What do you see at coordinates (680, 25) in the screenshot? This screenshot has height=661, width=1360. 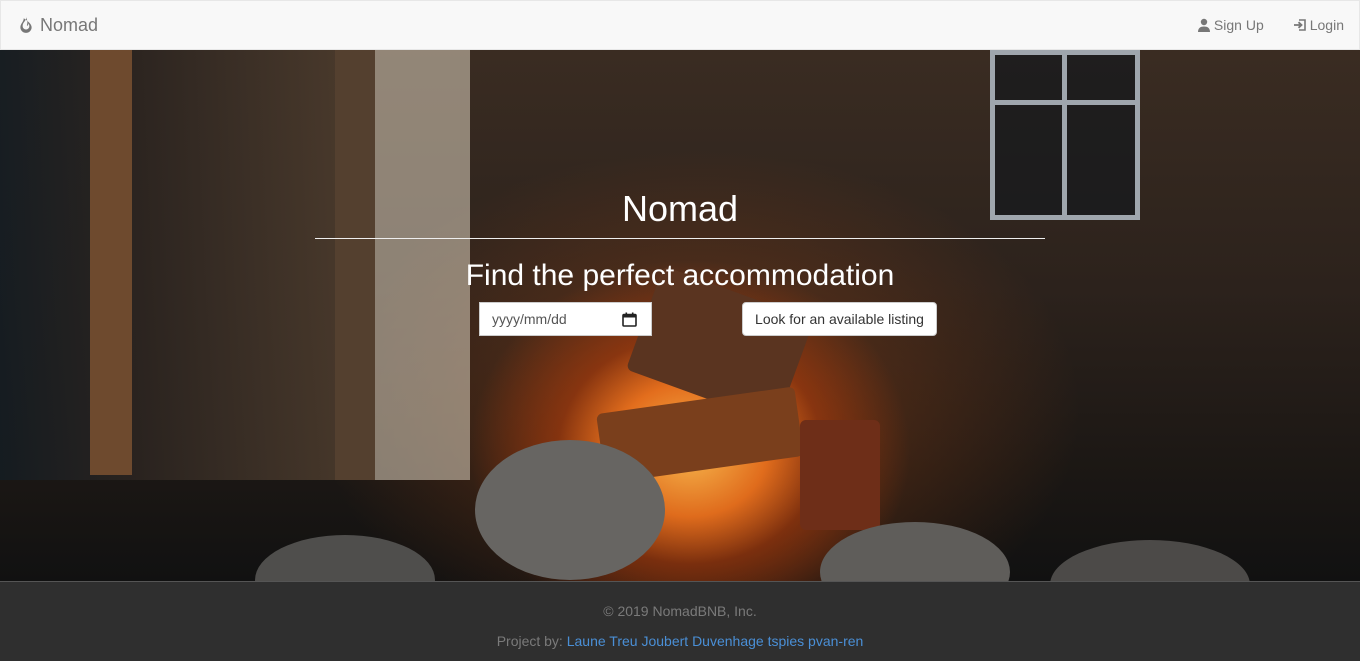 I see `navbar: Nomad Sign Up Login` at bounding box center [680, 25].